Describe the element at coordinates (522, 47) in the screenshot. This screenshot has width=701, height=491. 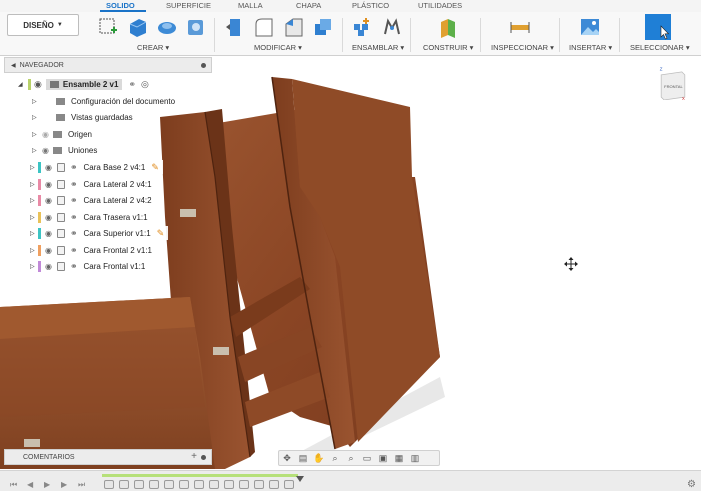
I see `group-inspeccionar-label: INSPECCIONAR ▾` at that location.